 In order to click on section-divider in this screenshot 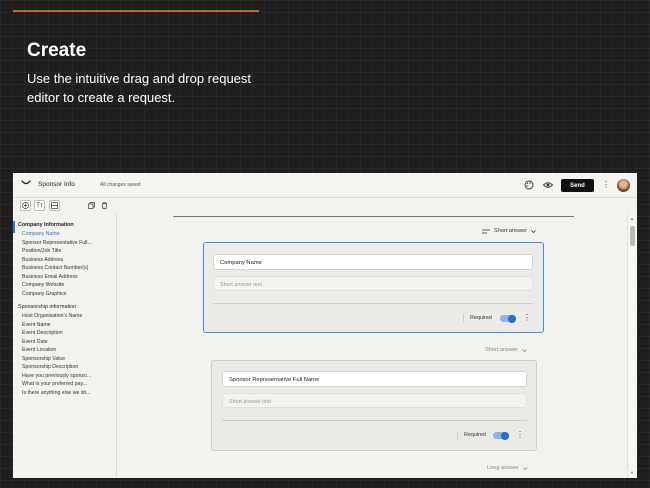, I will do `click(373, 216)`.